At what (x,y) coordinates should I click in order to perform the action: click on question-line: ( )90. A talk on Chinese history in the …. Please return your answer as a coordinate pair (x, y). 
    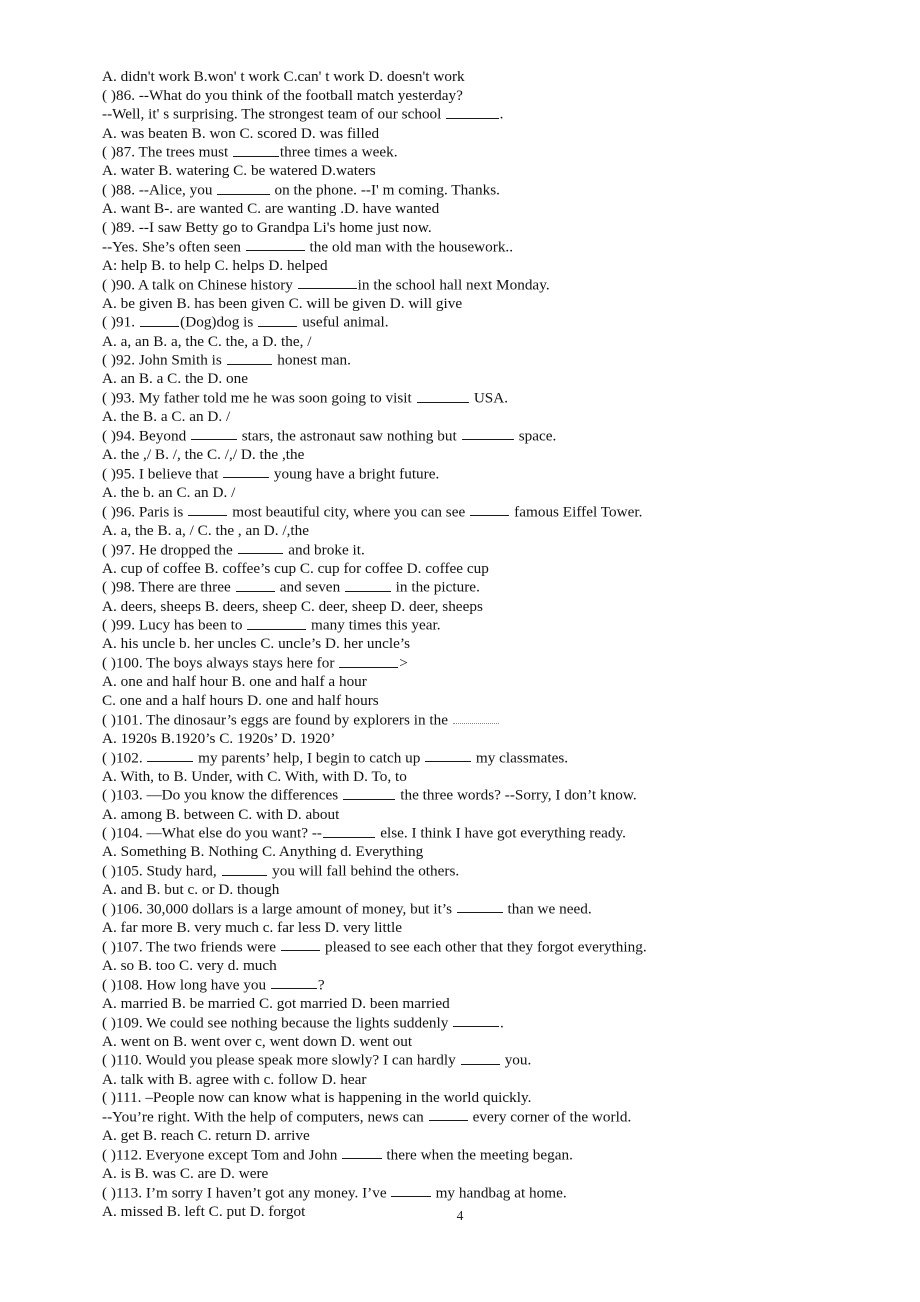
    Looking at the image, I should click on (326, 284).